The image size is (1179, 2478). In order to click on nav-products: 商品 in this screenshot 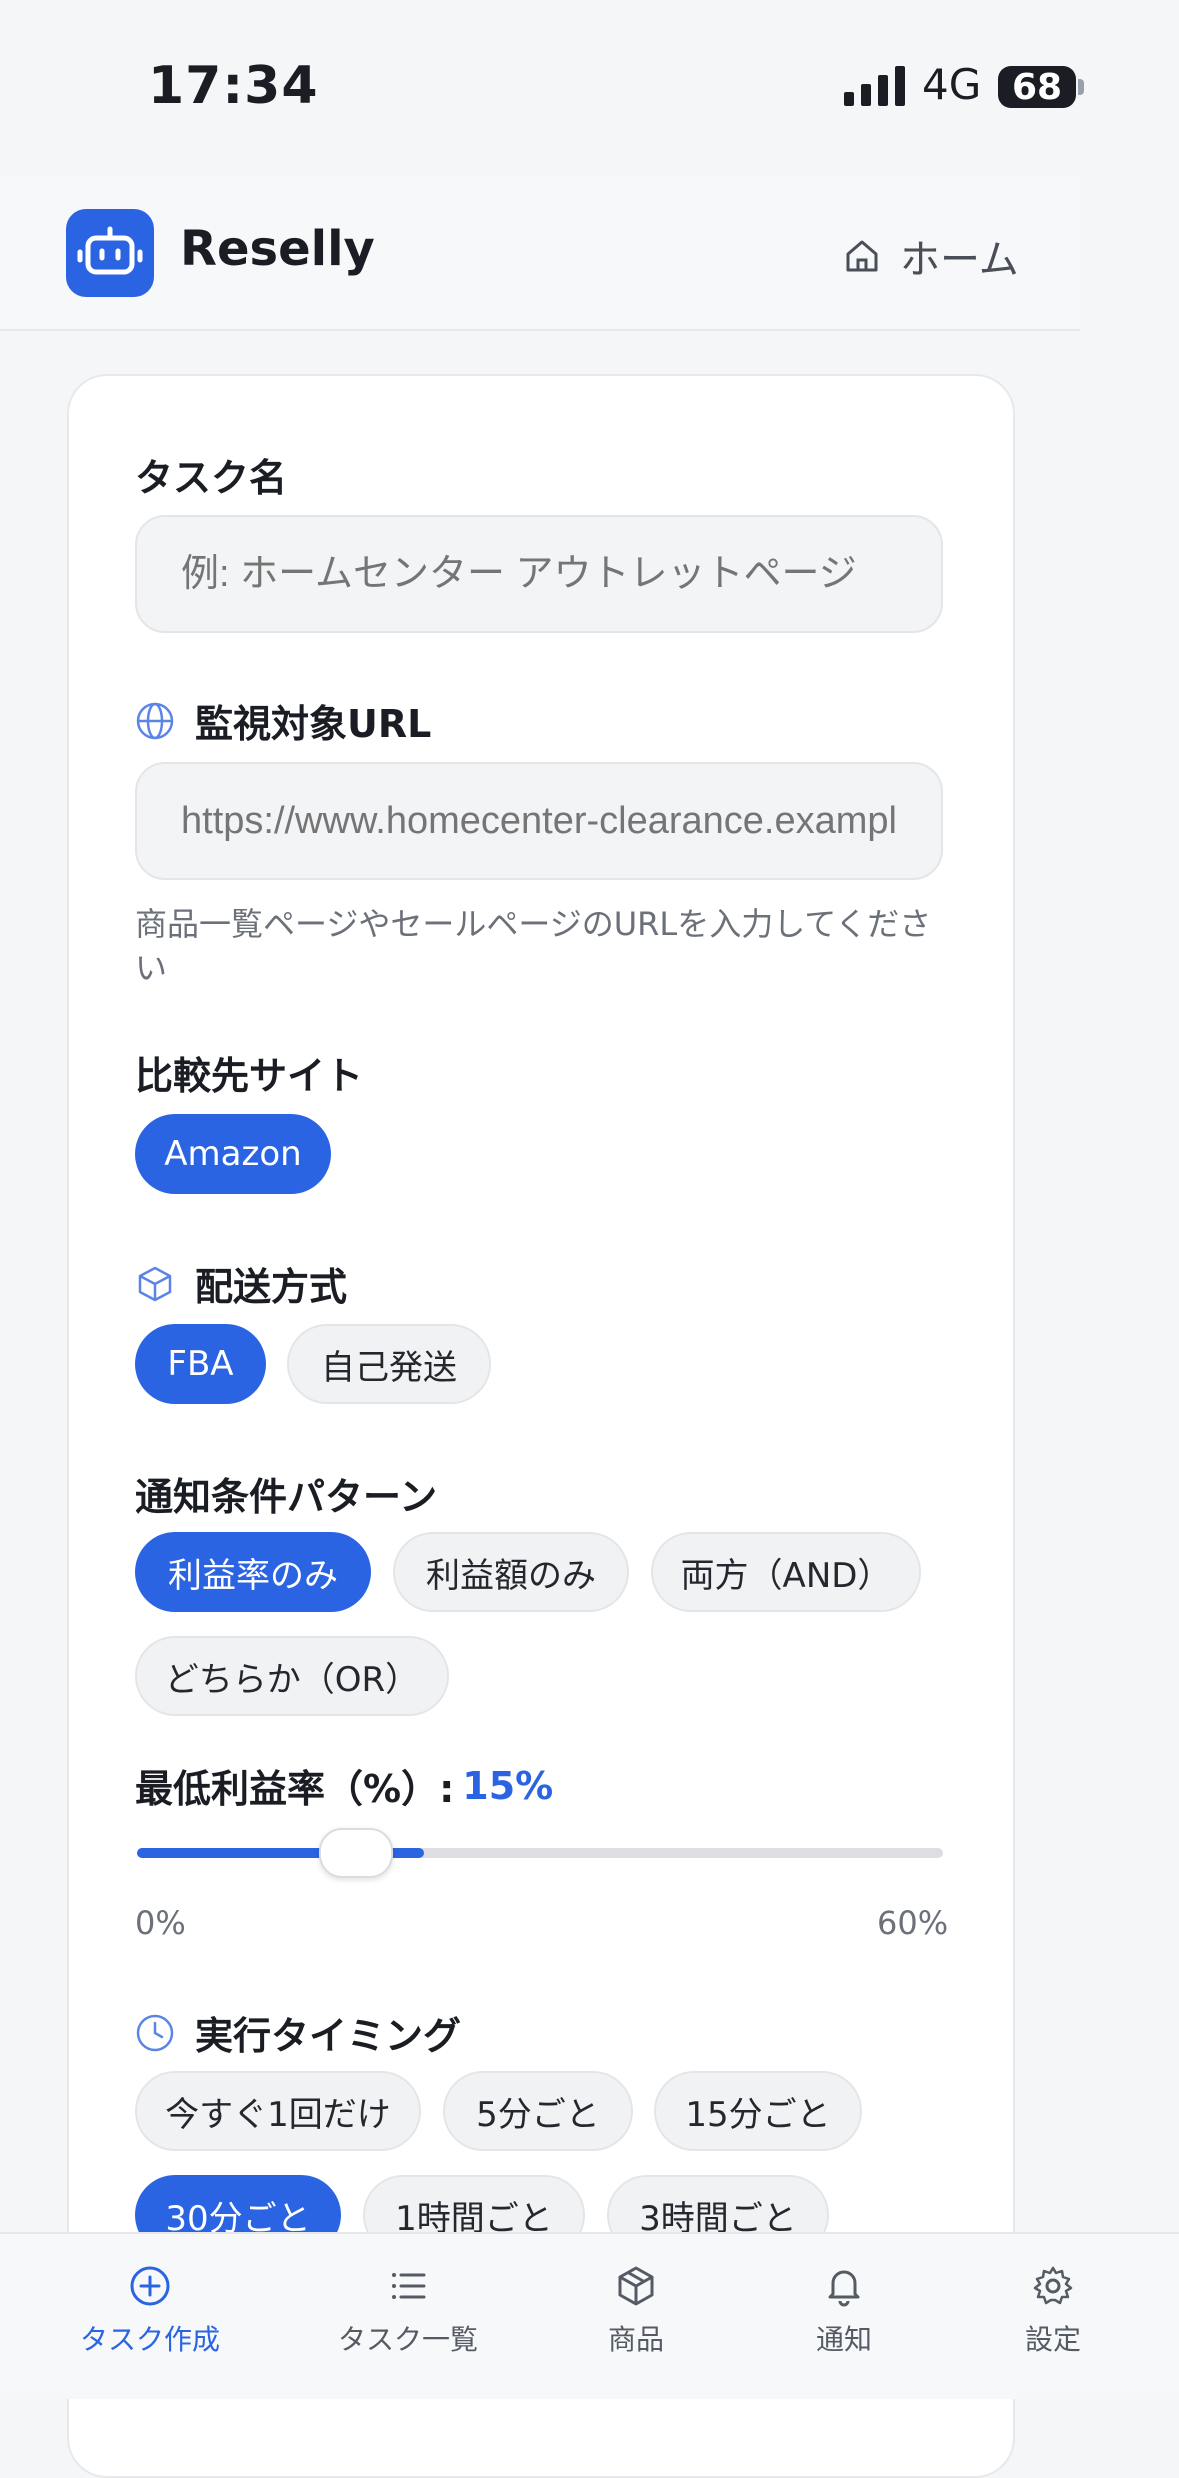, I will do `click(636, 2311)`.